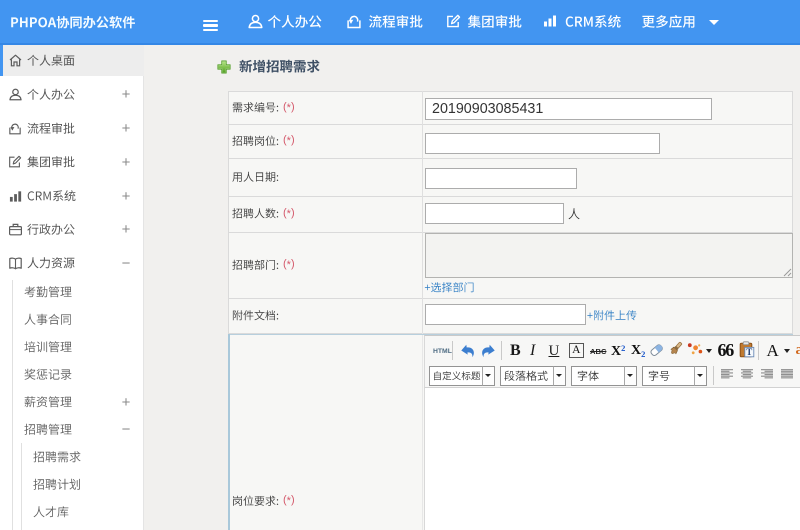 The height and width of the screenshot is (530, 800). What do you see at coordinates (749, 352) in the screenshot?
I see `svg-text: T` at bounding box center [749, 352].